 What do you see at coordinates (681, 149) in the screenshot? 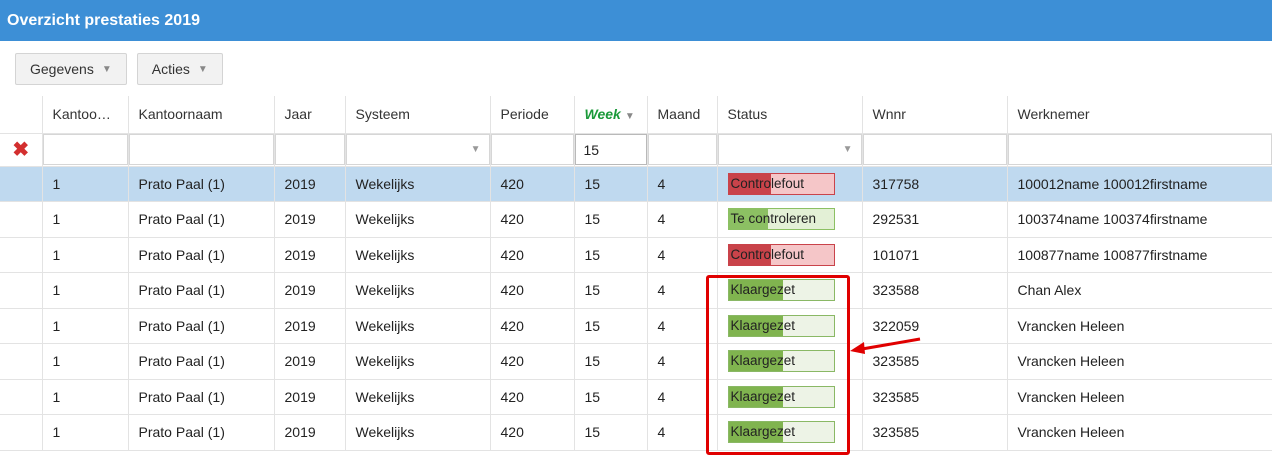
I see `filter-maand-input` at bounding box center [681, 149].